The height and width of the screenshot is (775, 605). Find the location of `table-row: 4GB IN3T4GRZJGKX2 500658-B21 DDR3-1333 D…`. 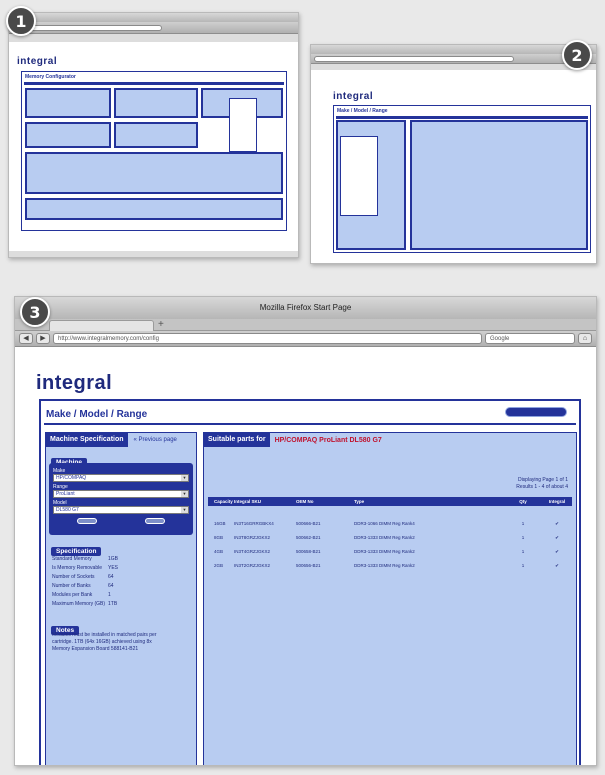

table-row: 4GB IN3T4GRZJGKX2 500658-B21 DDR3-1333 D… is located at coordinates (390, 552).